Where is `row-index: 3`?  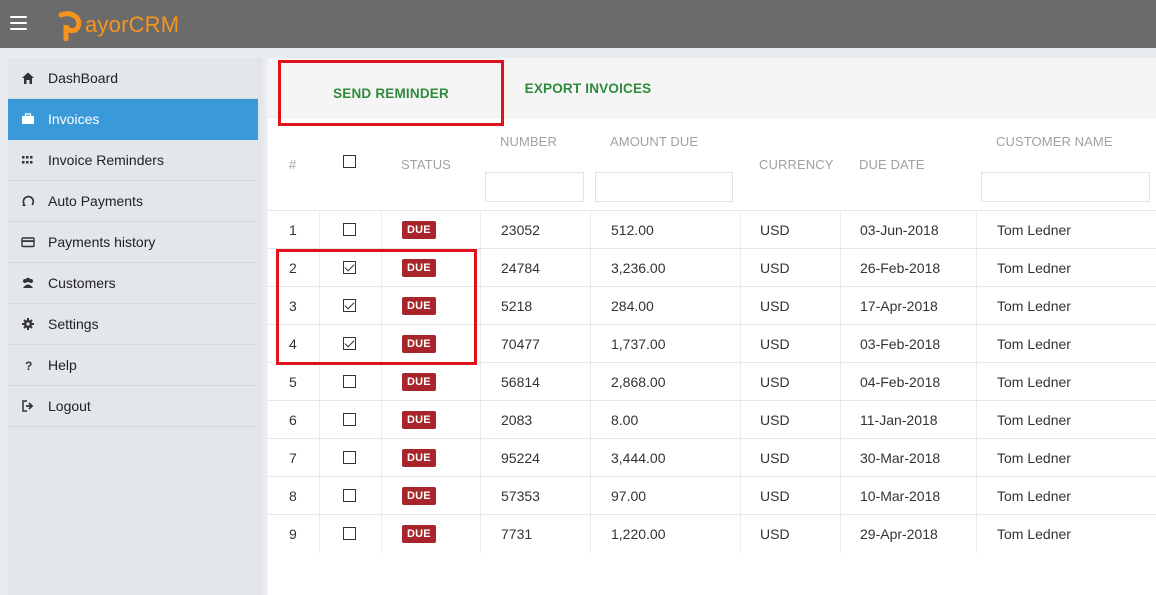 row-index: 3 is located at coordinates (293, 305).